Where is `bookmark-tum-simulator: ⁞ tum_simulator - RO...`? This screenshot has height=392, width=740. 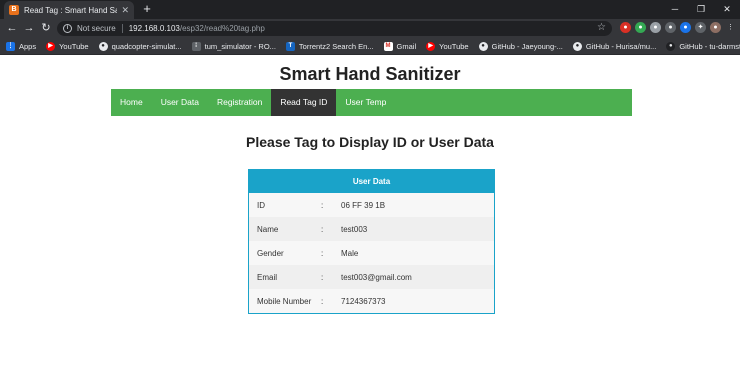
bookmark-tum-simulator: ⁞ tum_simulator - RO... is located at coordinates (233, 46).